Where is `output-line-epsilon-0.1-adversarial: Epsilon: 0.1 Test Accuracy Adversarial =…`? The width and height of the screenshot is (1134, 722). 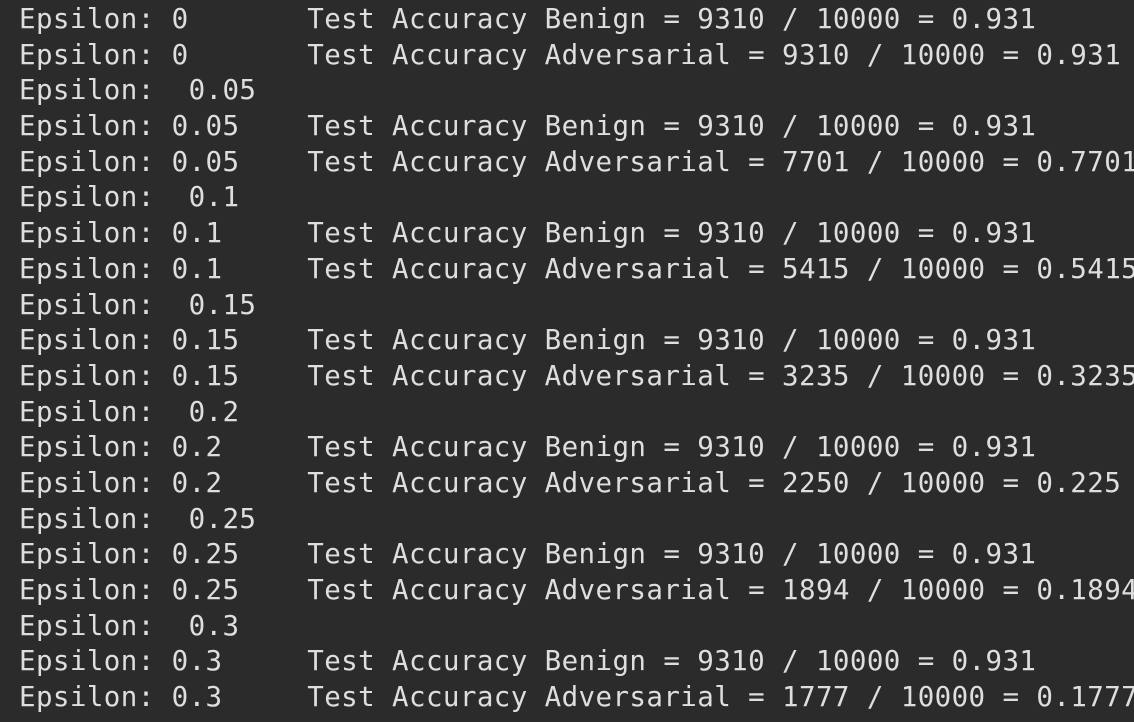
output-line-epsilon-0.1-adversarial: Epsilon: 0.1 Test Accuracy Adversarial =… is located at coordinates (576, 268).